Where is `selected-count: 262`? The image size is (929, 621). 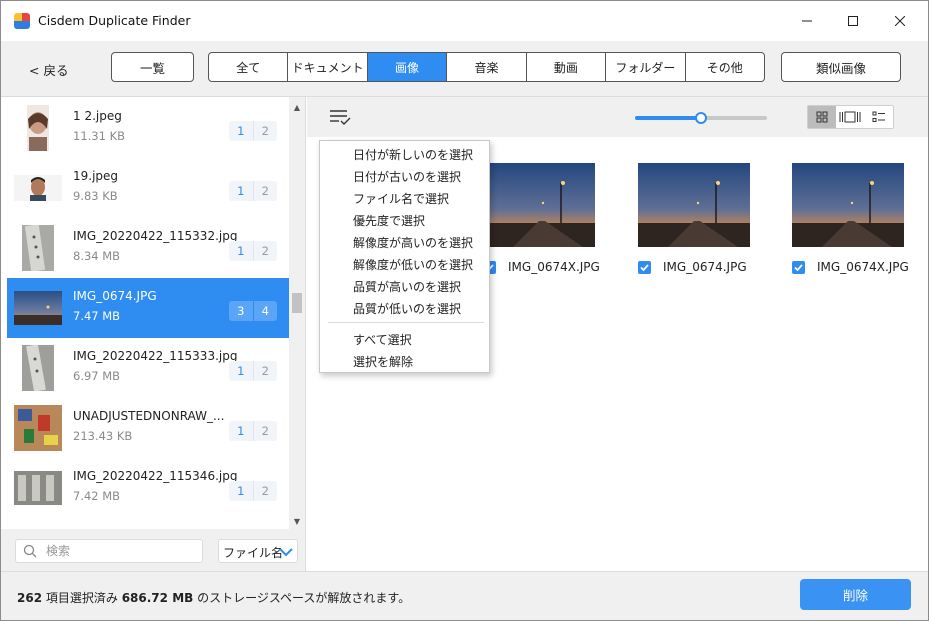 selected-count: 262 is located at coordinates (30, 598).